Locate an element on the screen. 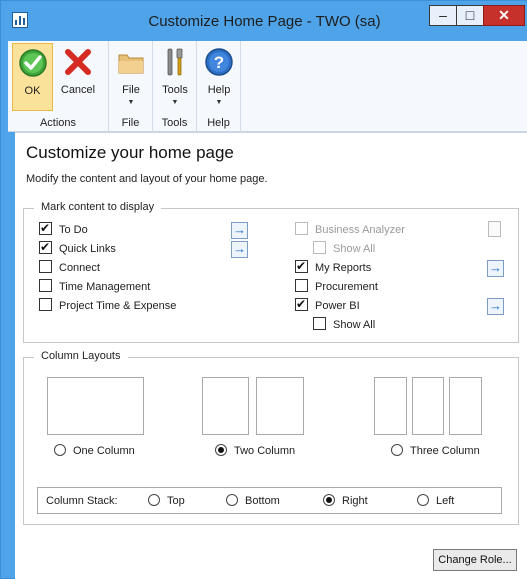 This screenshot has width=527, height=579. radio-two-column: Two Column is located at coordinates (255, 452).